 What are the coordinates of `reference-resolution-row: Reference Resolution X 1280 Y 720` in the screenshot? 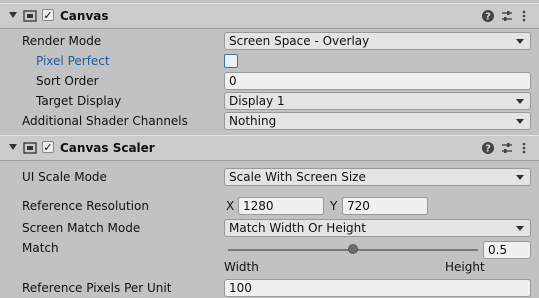 It's located at (269, 206).